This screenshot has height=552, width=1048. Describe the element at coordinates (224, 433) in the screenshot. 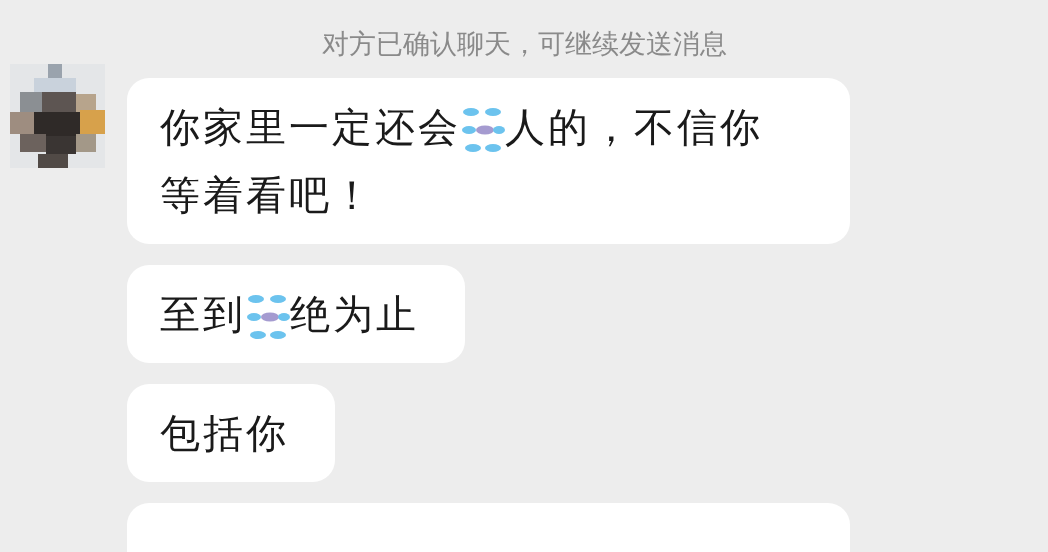

I see `message-text: 包括你` at that location.